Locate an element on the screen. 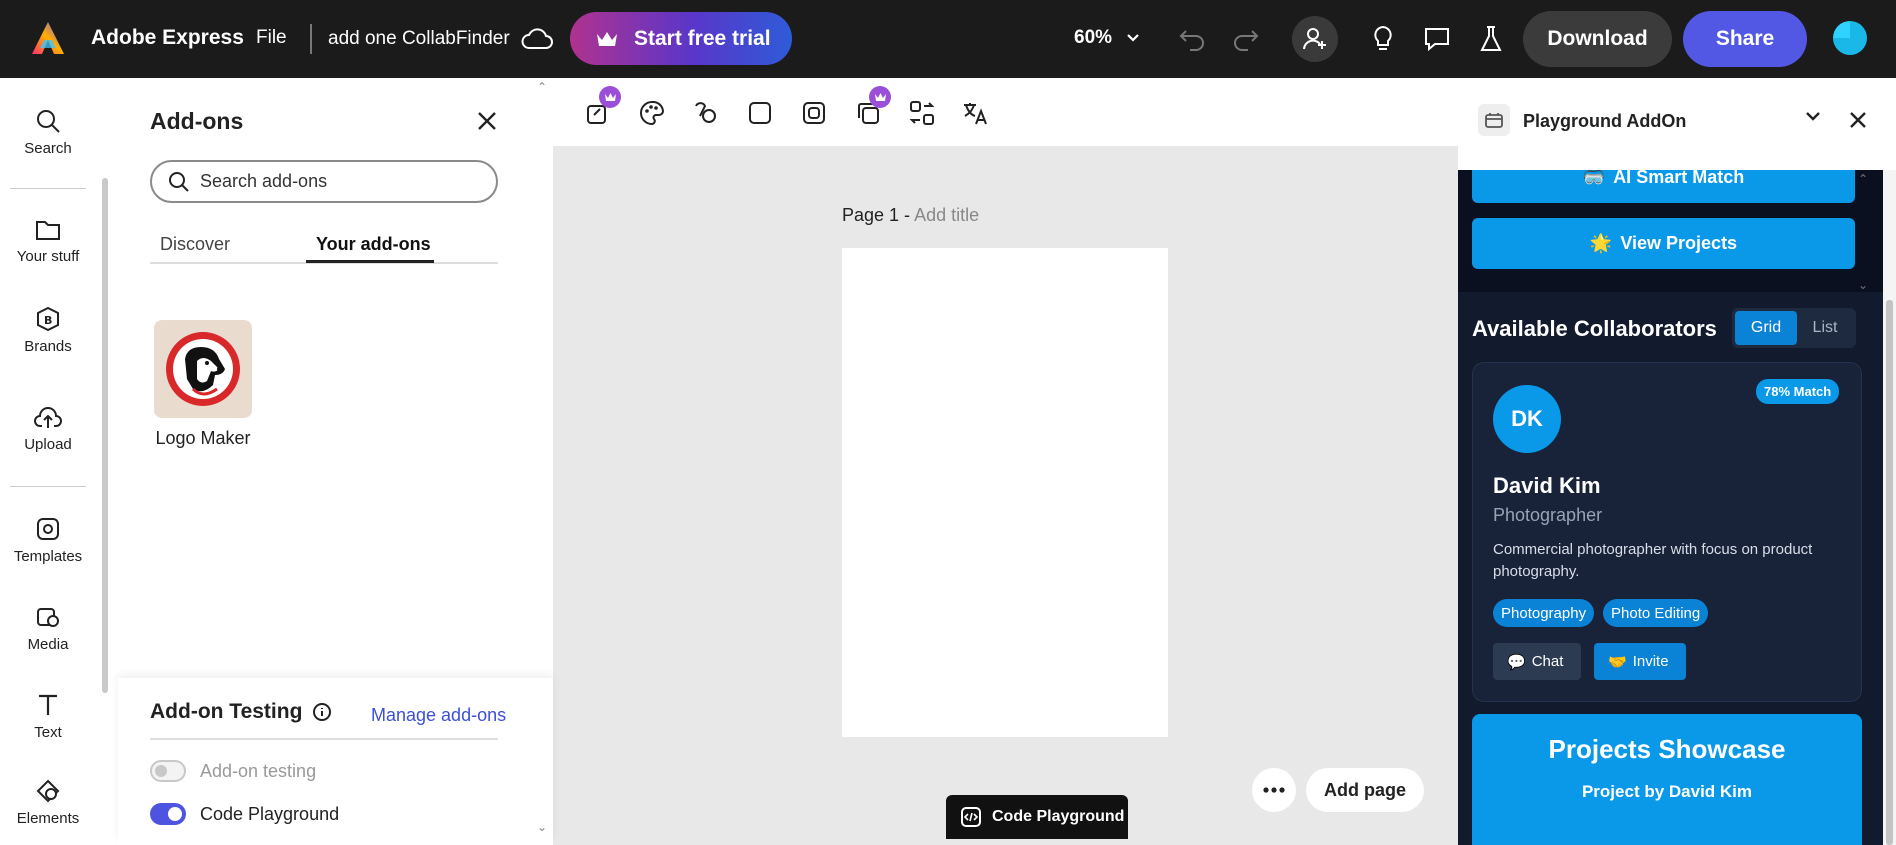 This screenshot has width=1896, height=845. beaker-icon is located at coordinates (1491, 39).